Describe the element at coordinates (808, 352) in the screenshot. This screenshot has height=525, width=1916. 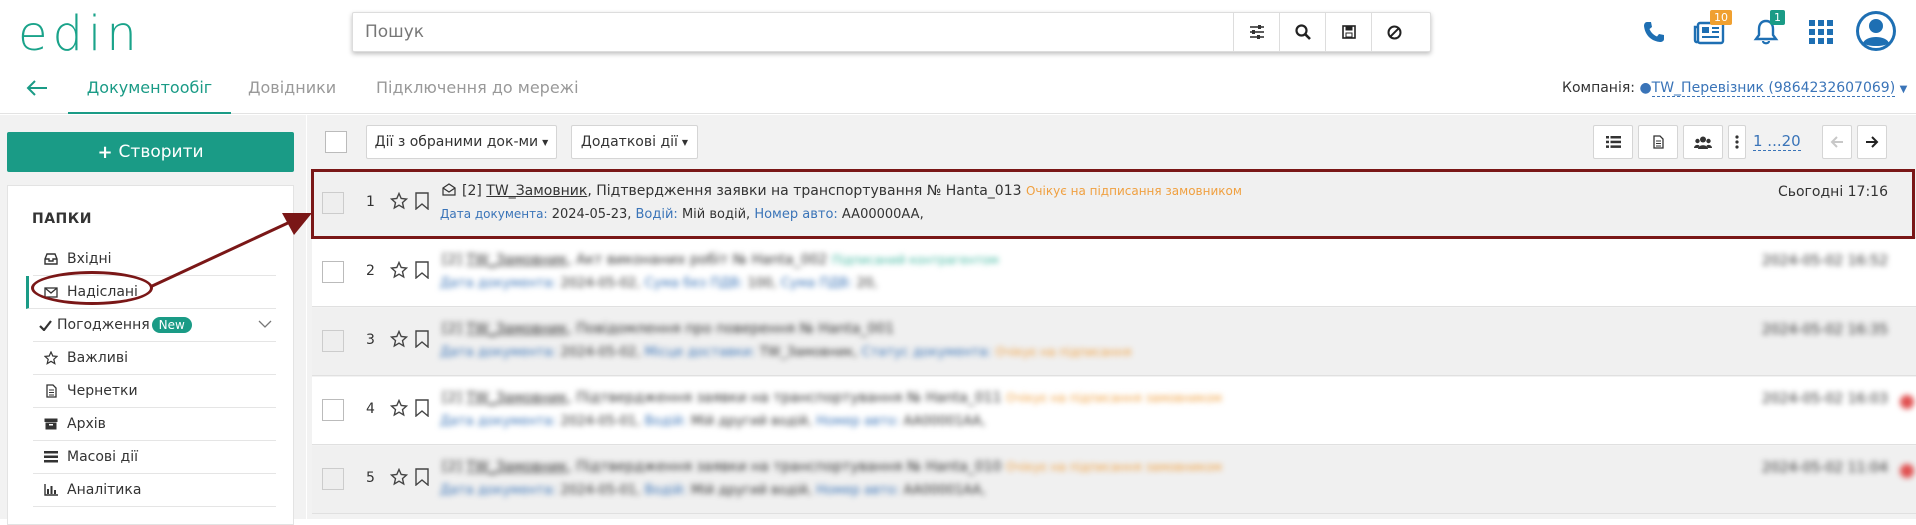
I see `delivery-place-value: TW_Замовник,` at that location.